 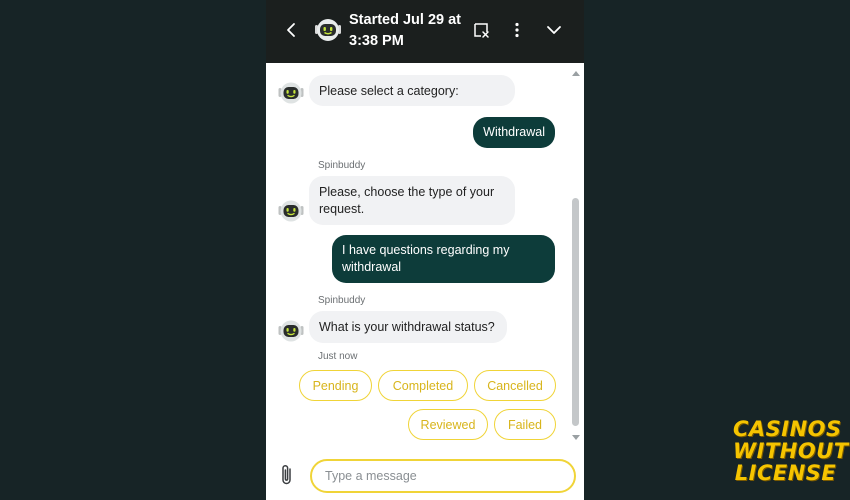 I want to click on user-message: Withdrawal, so click(x=514, y=132).